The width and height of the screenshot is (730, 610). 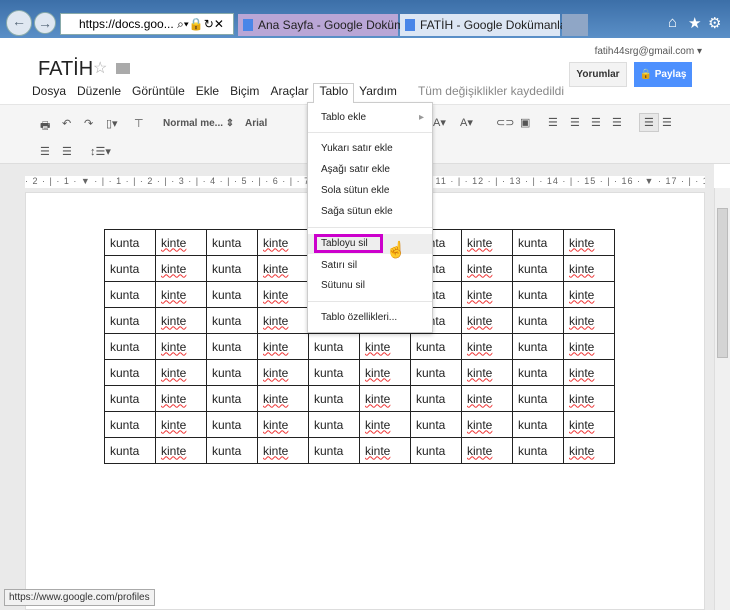 I want to click on doc-title: FATİH, so click(x=65, y=69).